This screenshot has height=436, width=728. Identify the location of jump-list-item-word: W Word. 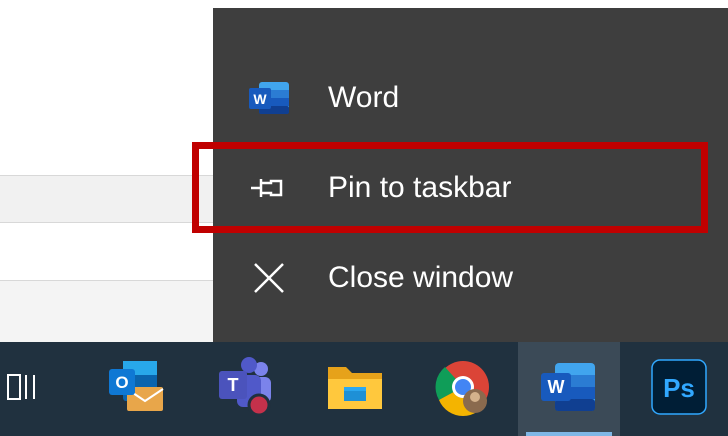
(470, 98).